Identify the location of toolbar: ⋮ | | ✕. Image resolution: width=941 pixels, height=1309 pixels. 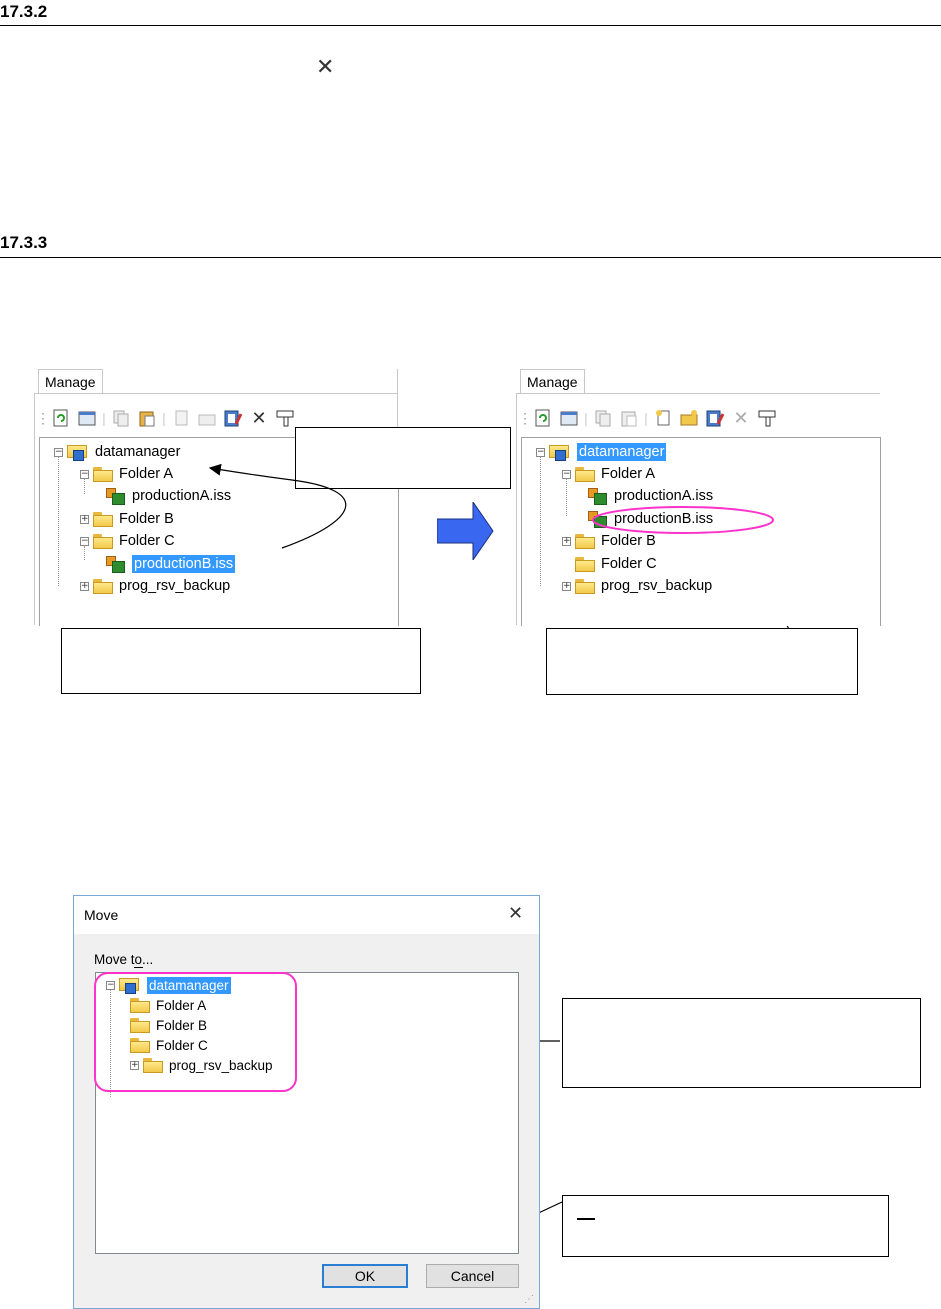
(648, 418).